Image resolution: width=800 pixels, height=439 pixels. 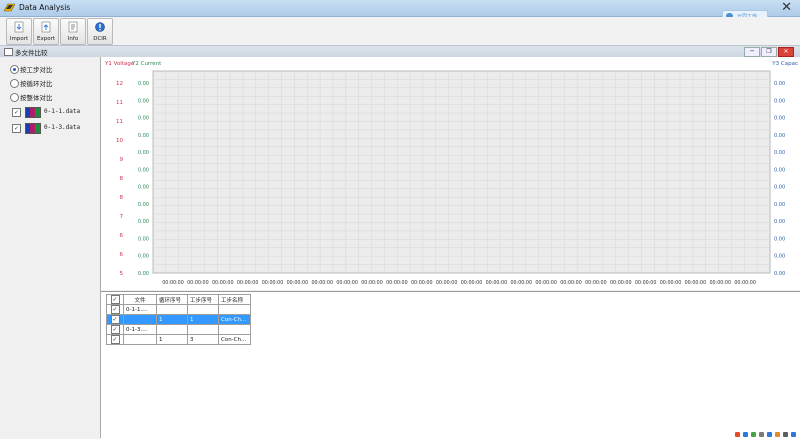 What do you see at coordinates (115, 299) in the screenshot?
I see `header-check: ✓` at bounding box center [115, 299].